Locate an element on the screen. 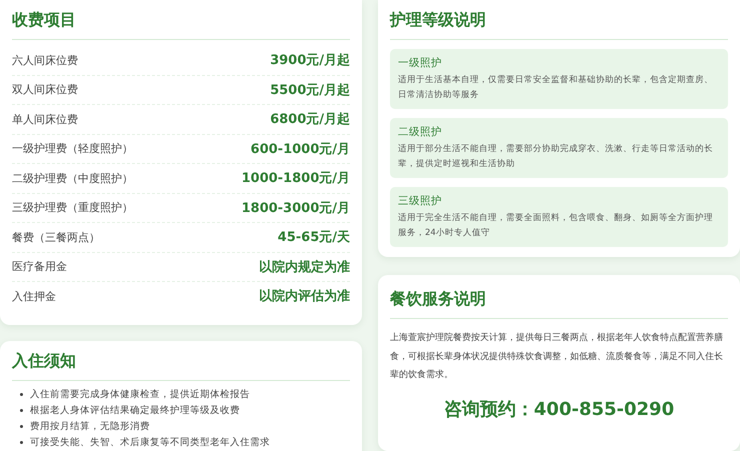 The height and width of the screenshot is (451, 740). fee-value: 1000-1800元/月 is located at coordinates (295, 179).